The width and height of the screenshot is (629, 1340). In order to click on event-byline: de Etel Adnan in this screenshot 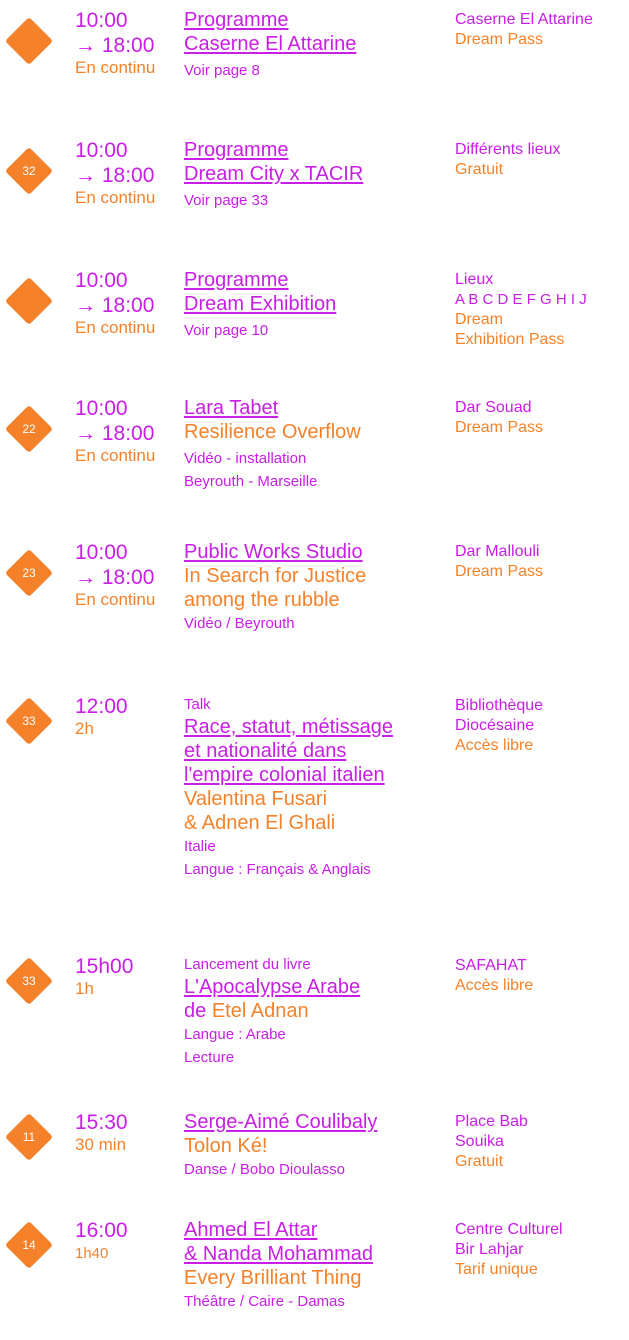, I will do `click(315, 1011)`.